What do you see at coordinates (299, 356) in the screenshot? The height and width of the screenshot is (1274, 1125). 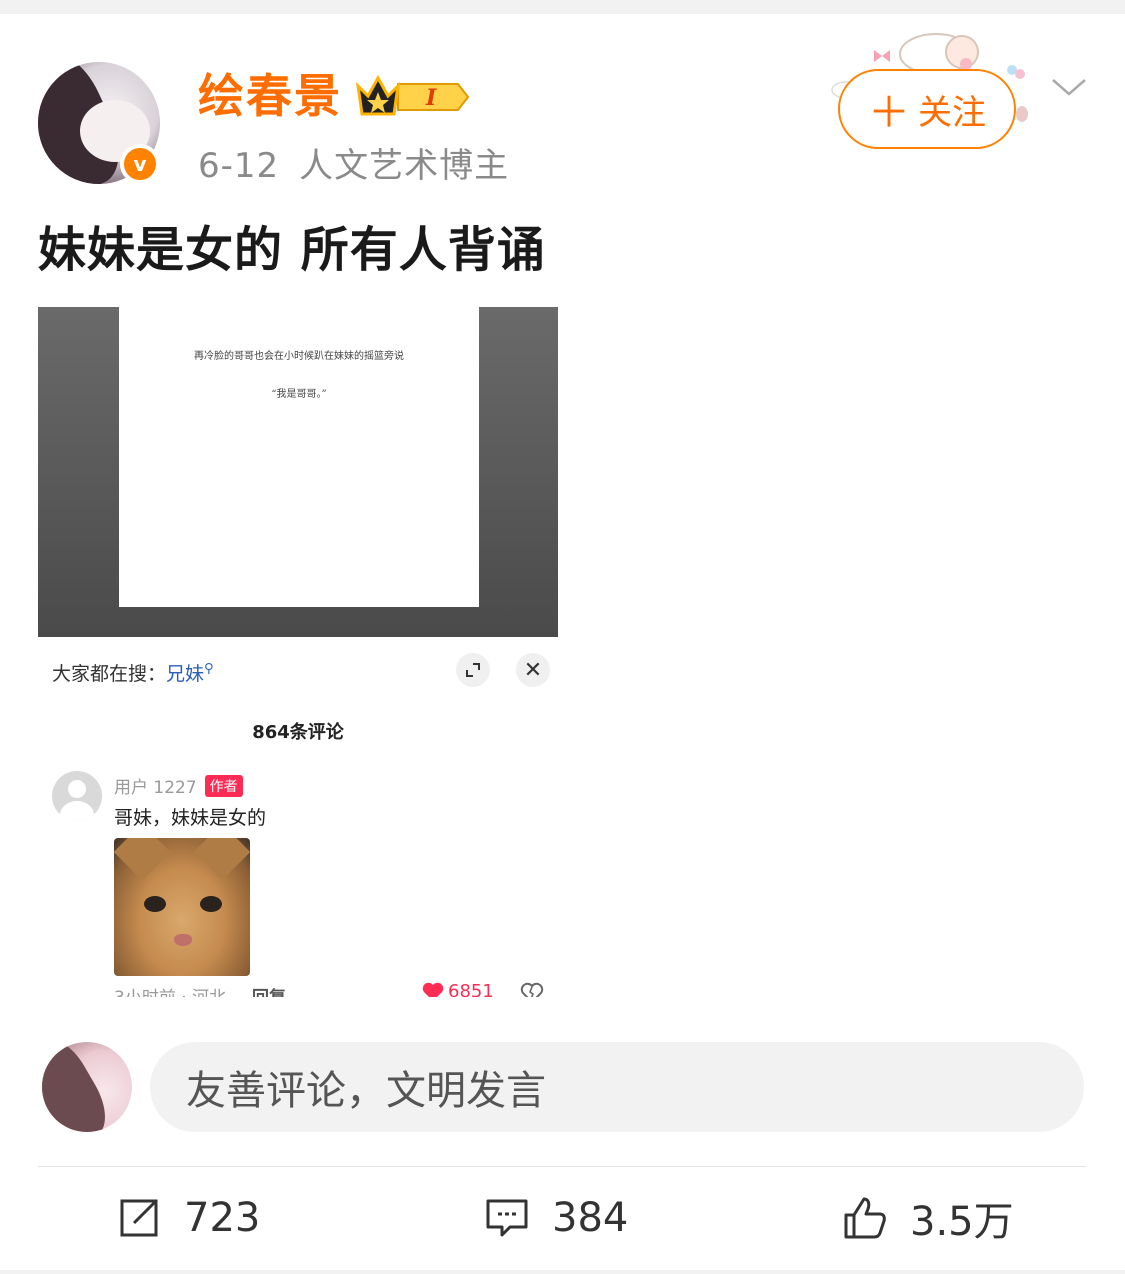 I see `video-caption-line1: 再冷脸的哥哥也会在小时候趴在妹妹的摇篮旁说` at bounding box center [299, 356].